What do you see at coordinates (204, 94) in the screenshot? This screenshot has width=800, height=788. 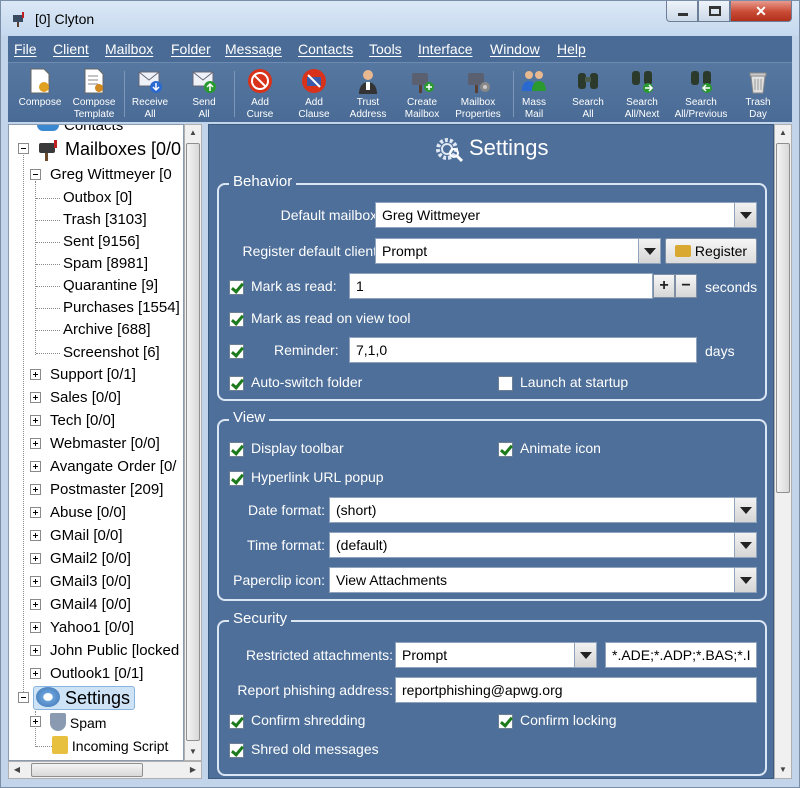 I see `send-all-button: Send All` at bounding box center [204, 94].